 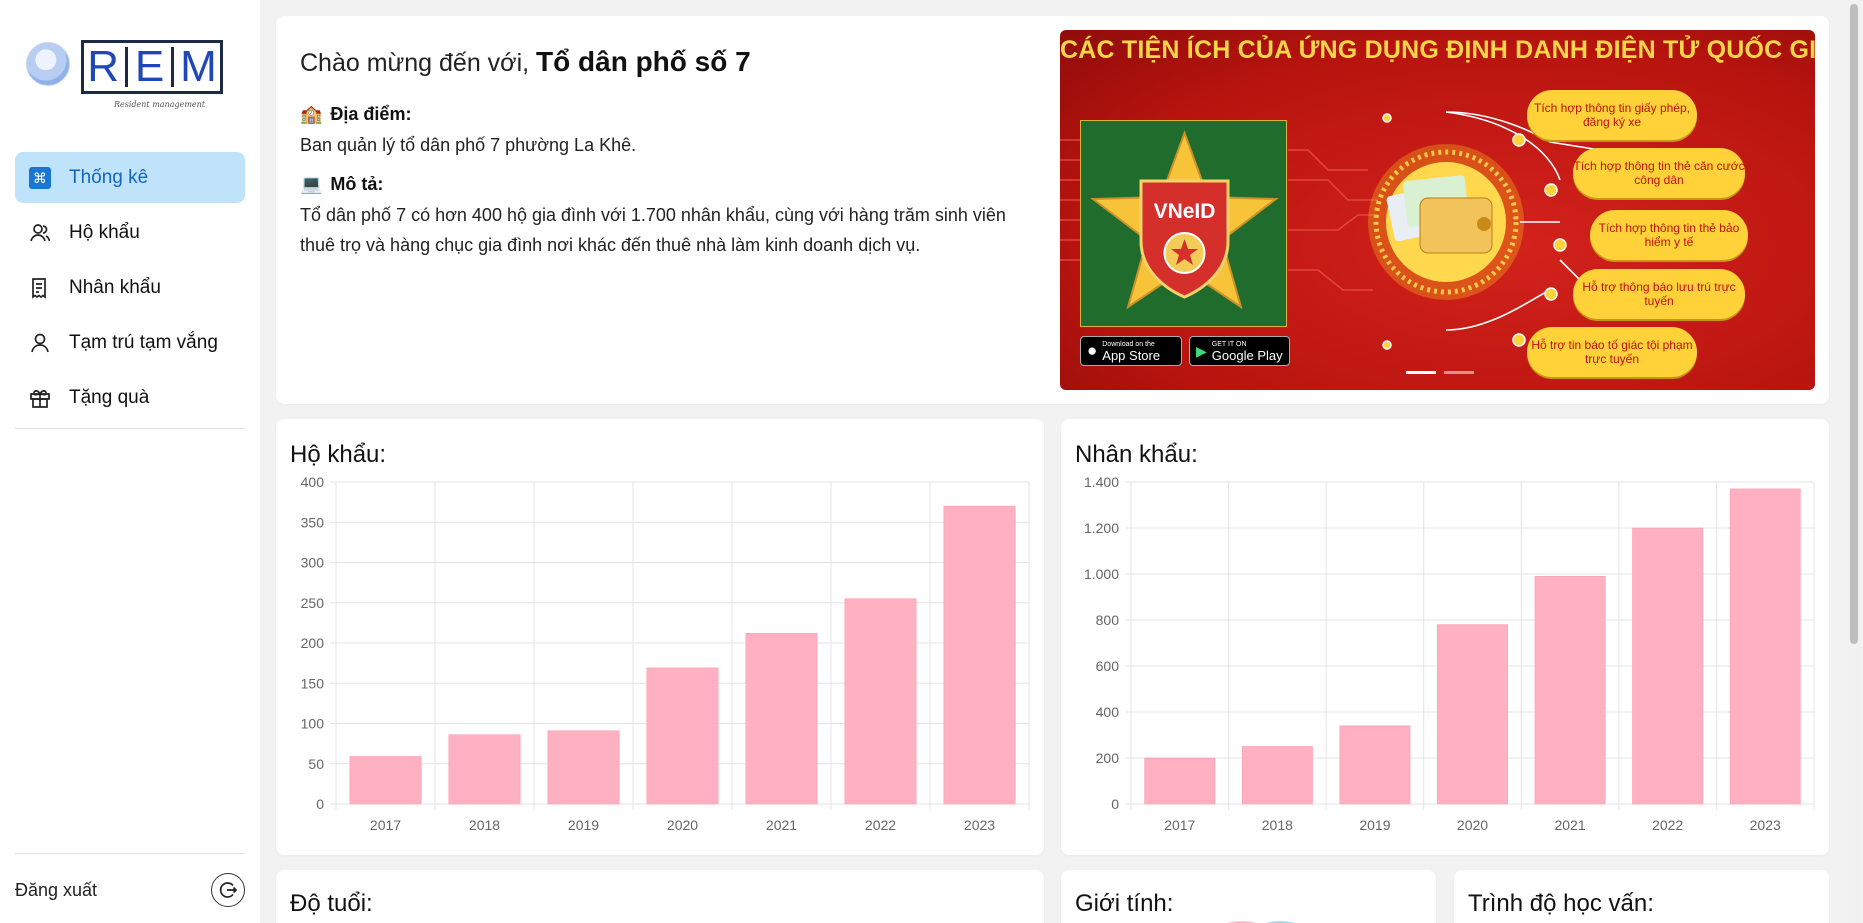 I want to click on logo-avatar, so click(x=48, y=64).